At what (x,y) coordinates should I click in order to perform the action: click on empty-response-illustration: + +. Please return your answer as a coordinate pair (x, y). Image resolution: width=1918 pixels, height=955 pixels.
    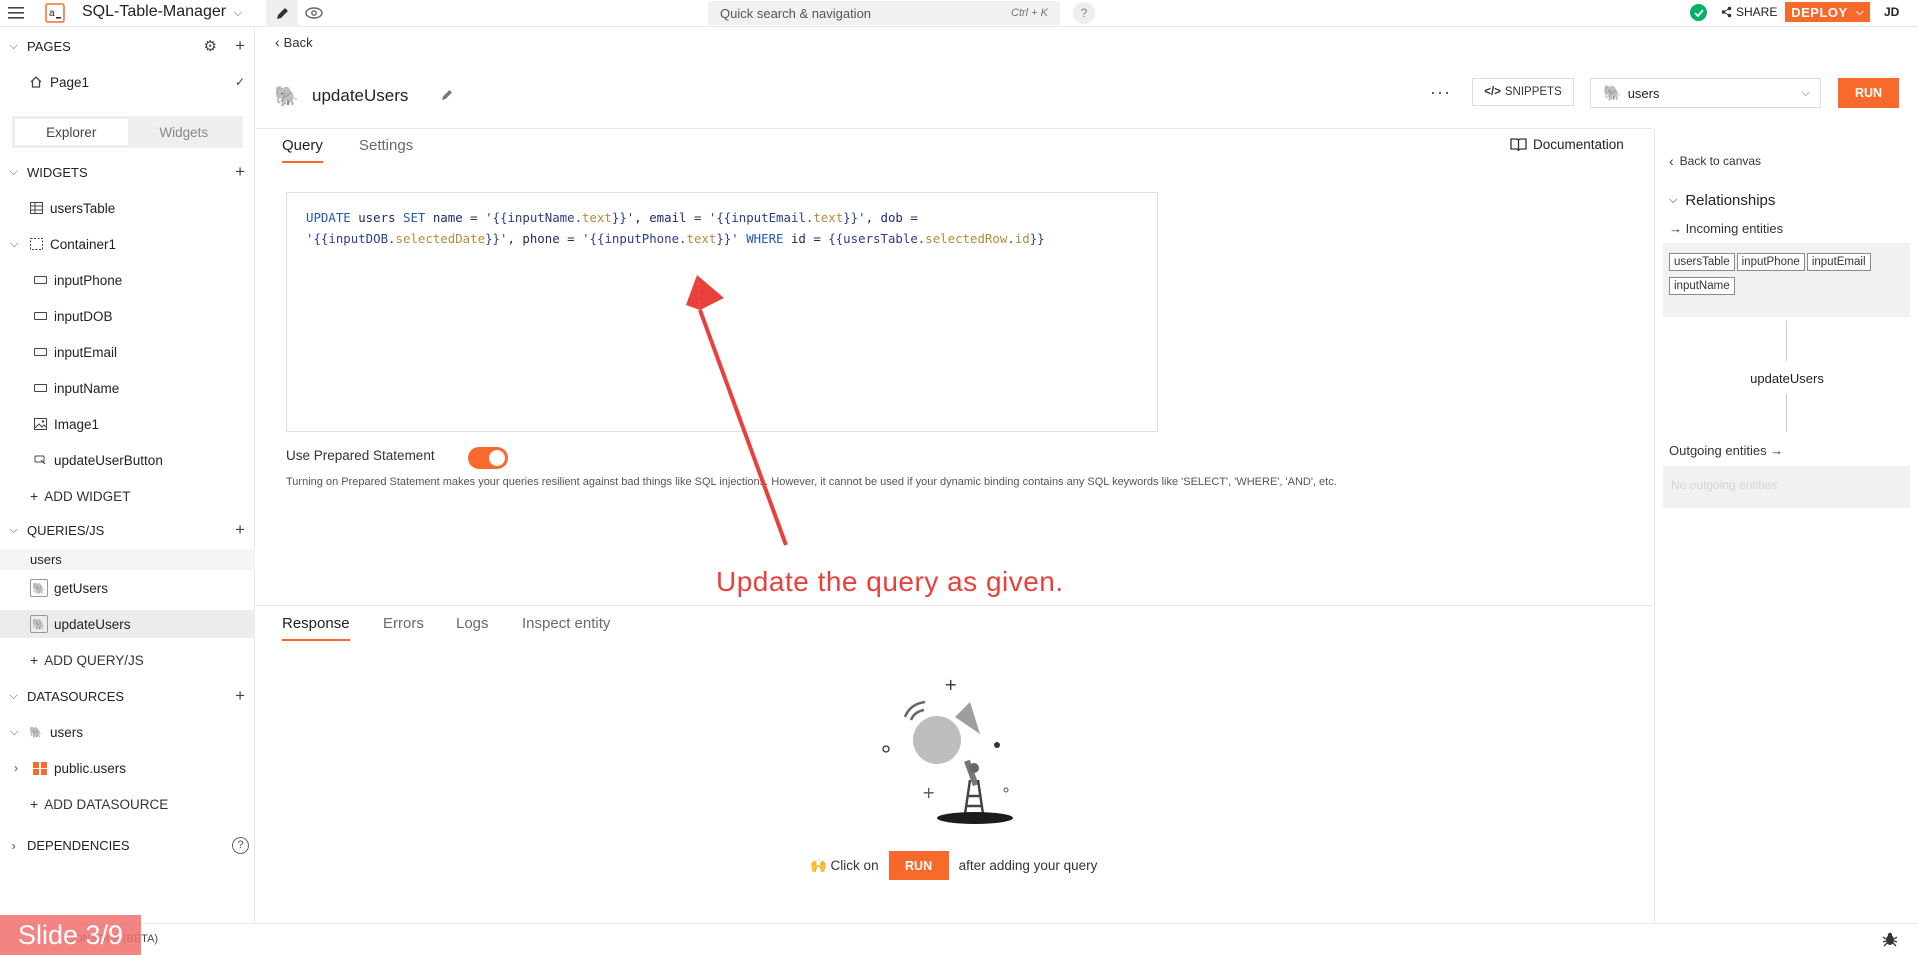
    Looking at the image, I should click on (947, 749).